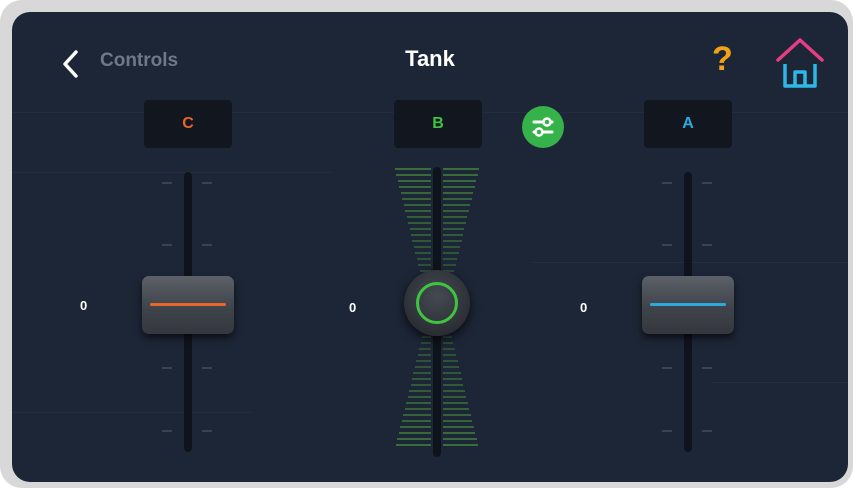 The height and width of the screenshot is (488, 853). What do you see at coordinates (584, 307) in the screenshot?
I see `slider-a-value: 0` at bounding box center [584, 307].